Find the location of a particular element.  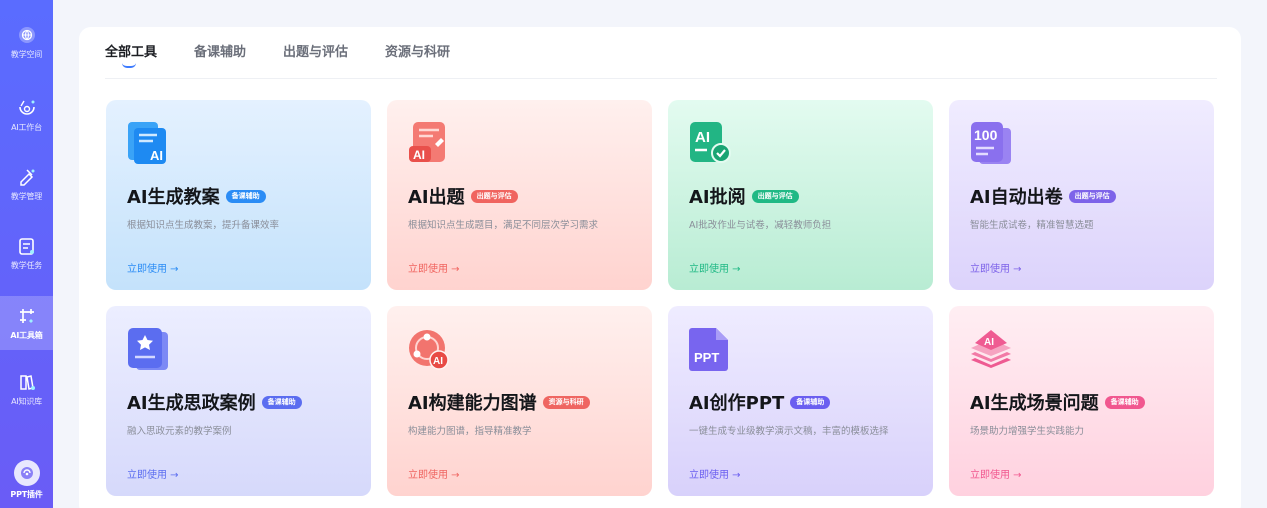

tab-lesson-prep: 备课辅助 is located at coordinates (220, 53).